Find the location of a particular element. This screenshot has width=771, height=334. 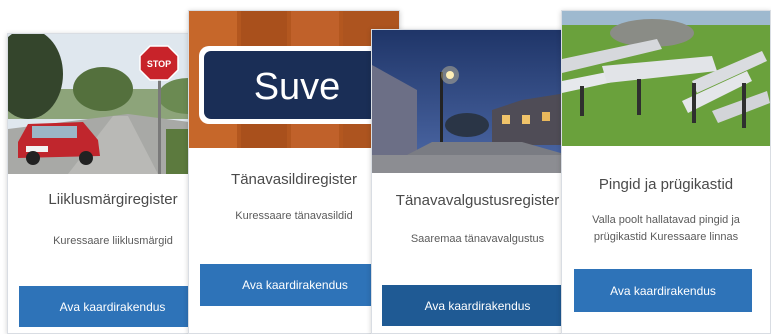

street-sign-text: Suve is located at coordinates (297, 87).